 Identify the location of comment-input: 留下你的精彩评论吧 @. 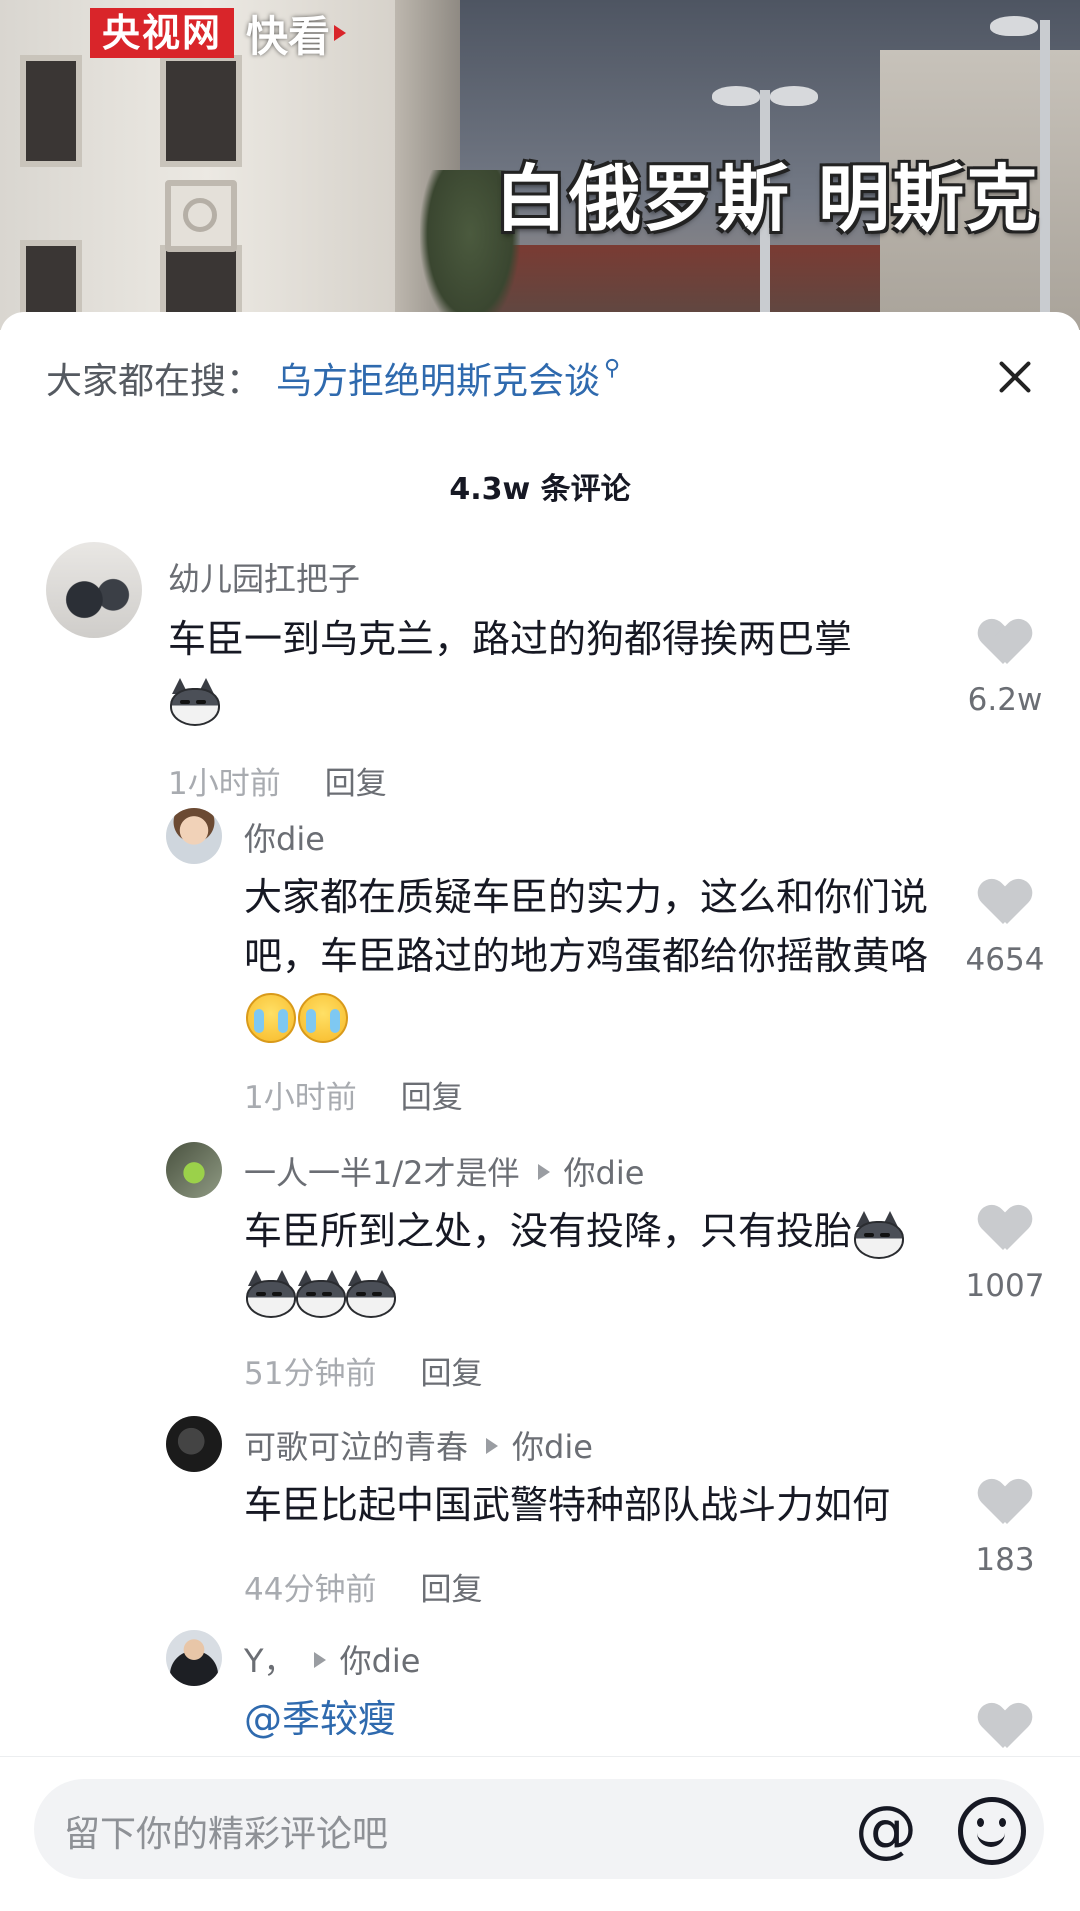
(539, 1829).